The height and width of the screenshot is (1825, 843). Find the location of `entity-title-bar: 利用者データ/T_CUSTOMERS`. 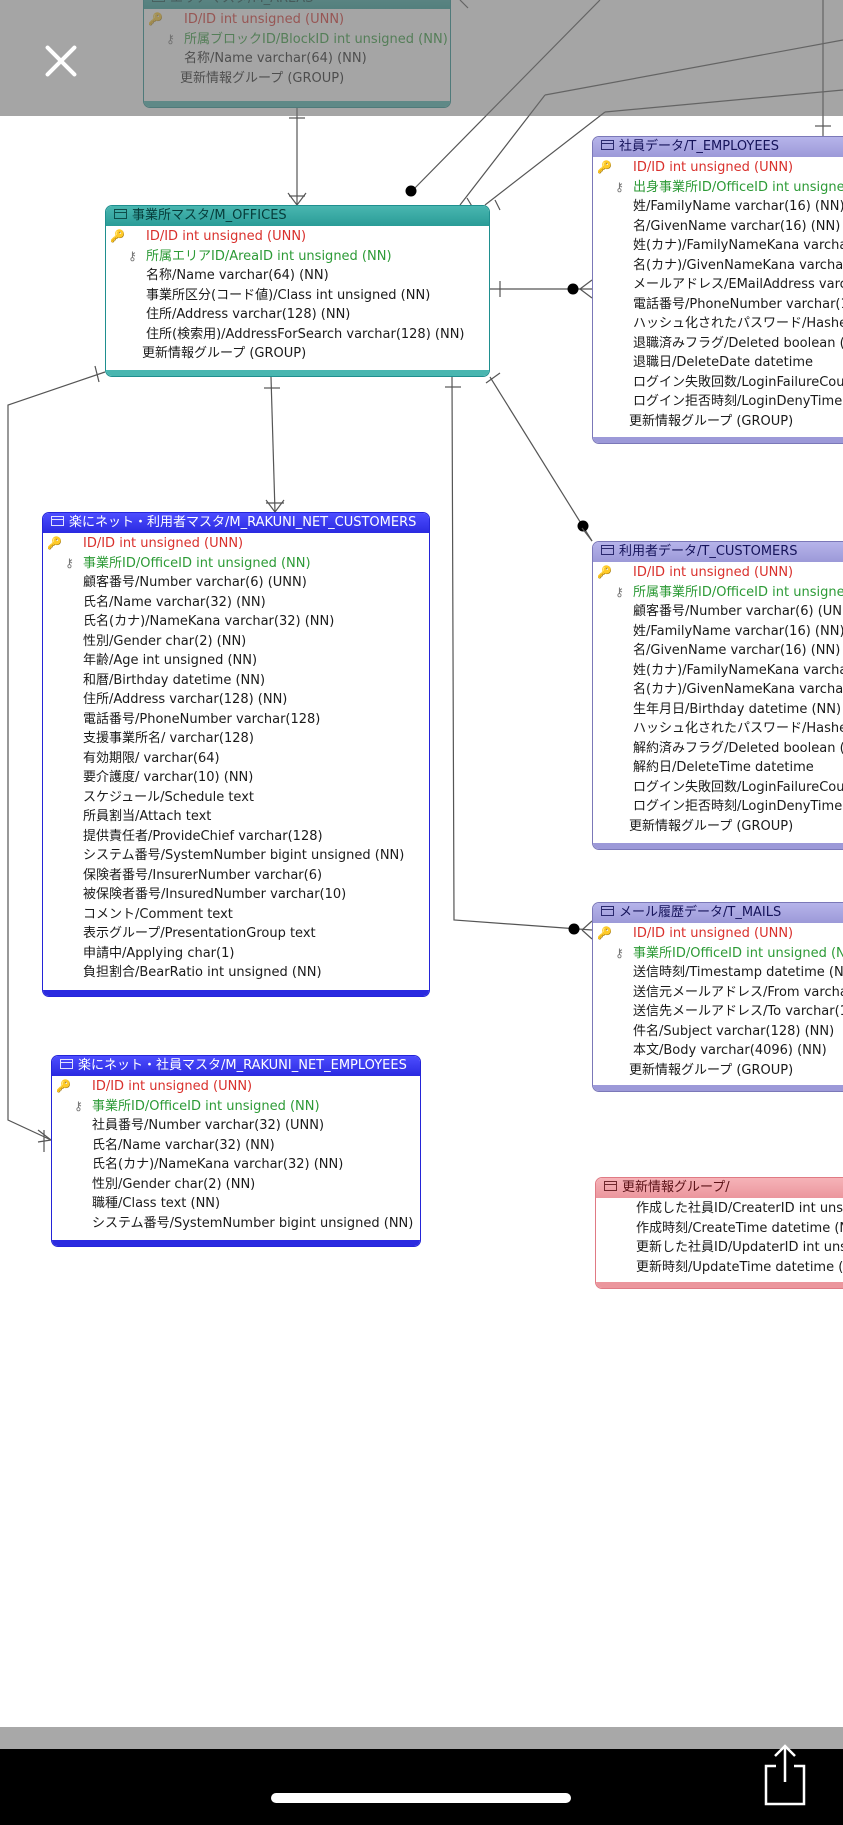

entity-title-bar: 利用者データ/T_CUSTOMERS is located at coordinates (718, 552).